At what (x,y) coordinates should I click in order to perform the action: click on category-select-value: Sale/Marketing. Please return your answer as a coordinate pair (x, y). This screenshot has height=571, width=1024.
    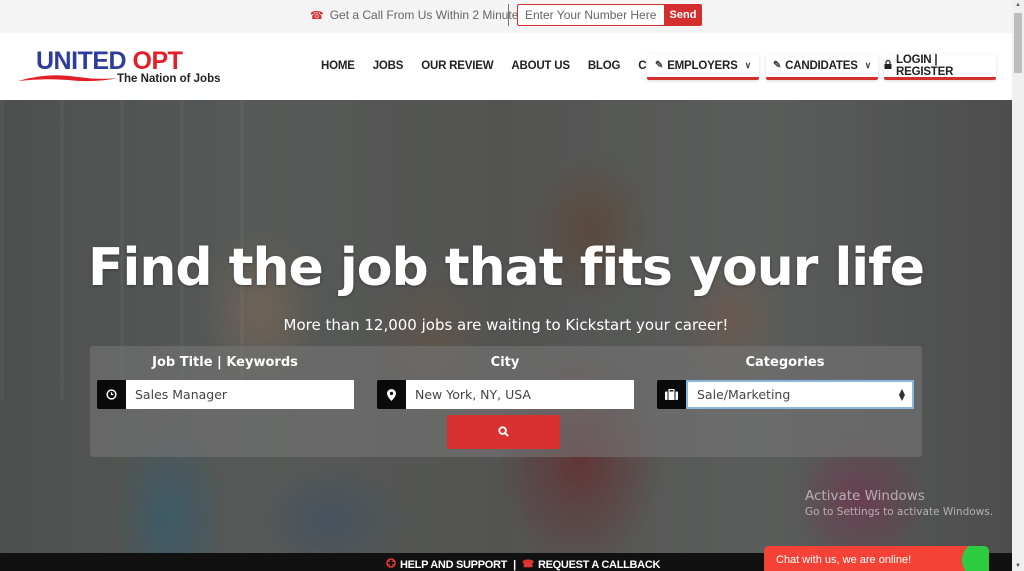
    Looking at the image, I should click on (744, 394).